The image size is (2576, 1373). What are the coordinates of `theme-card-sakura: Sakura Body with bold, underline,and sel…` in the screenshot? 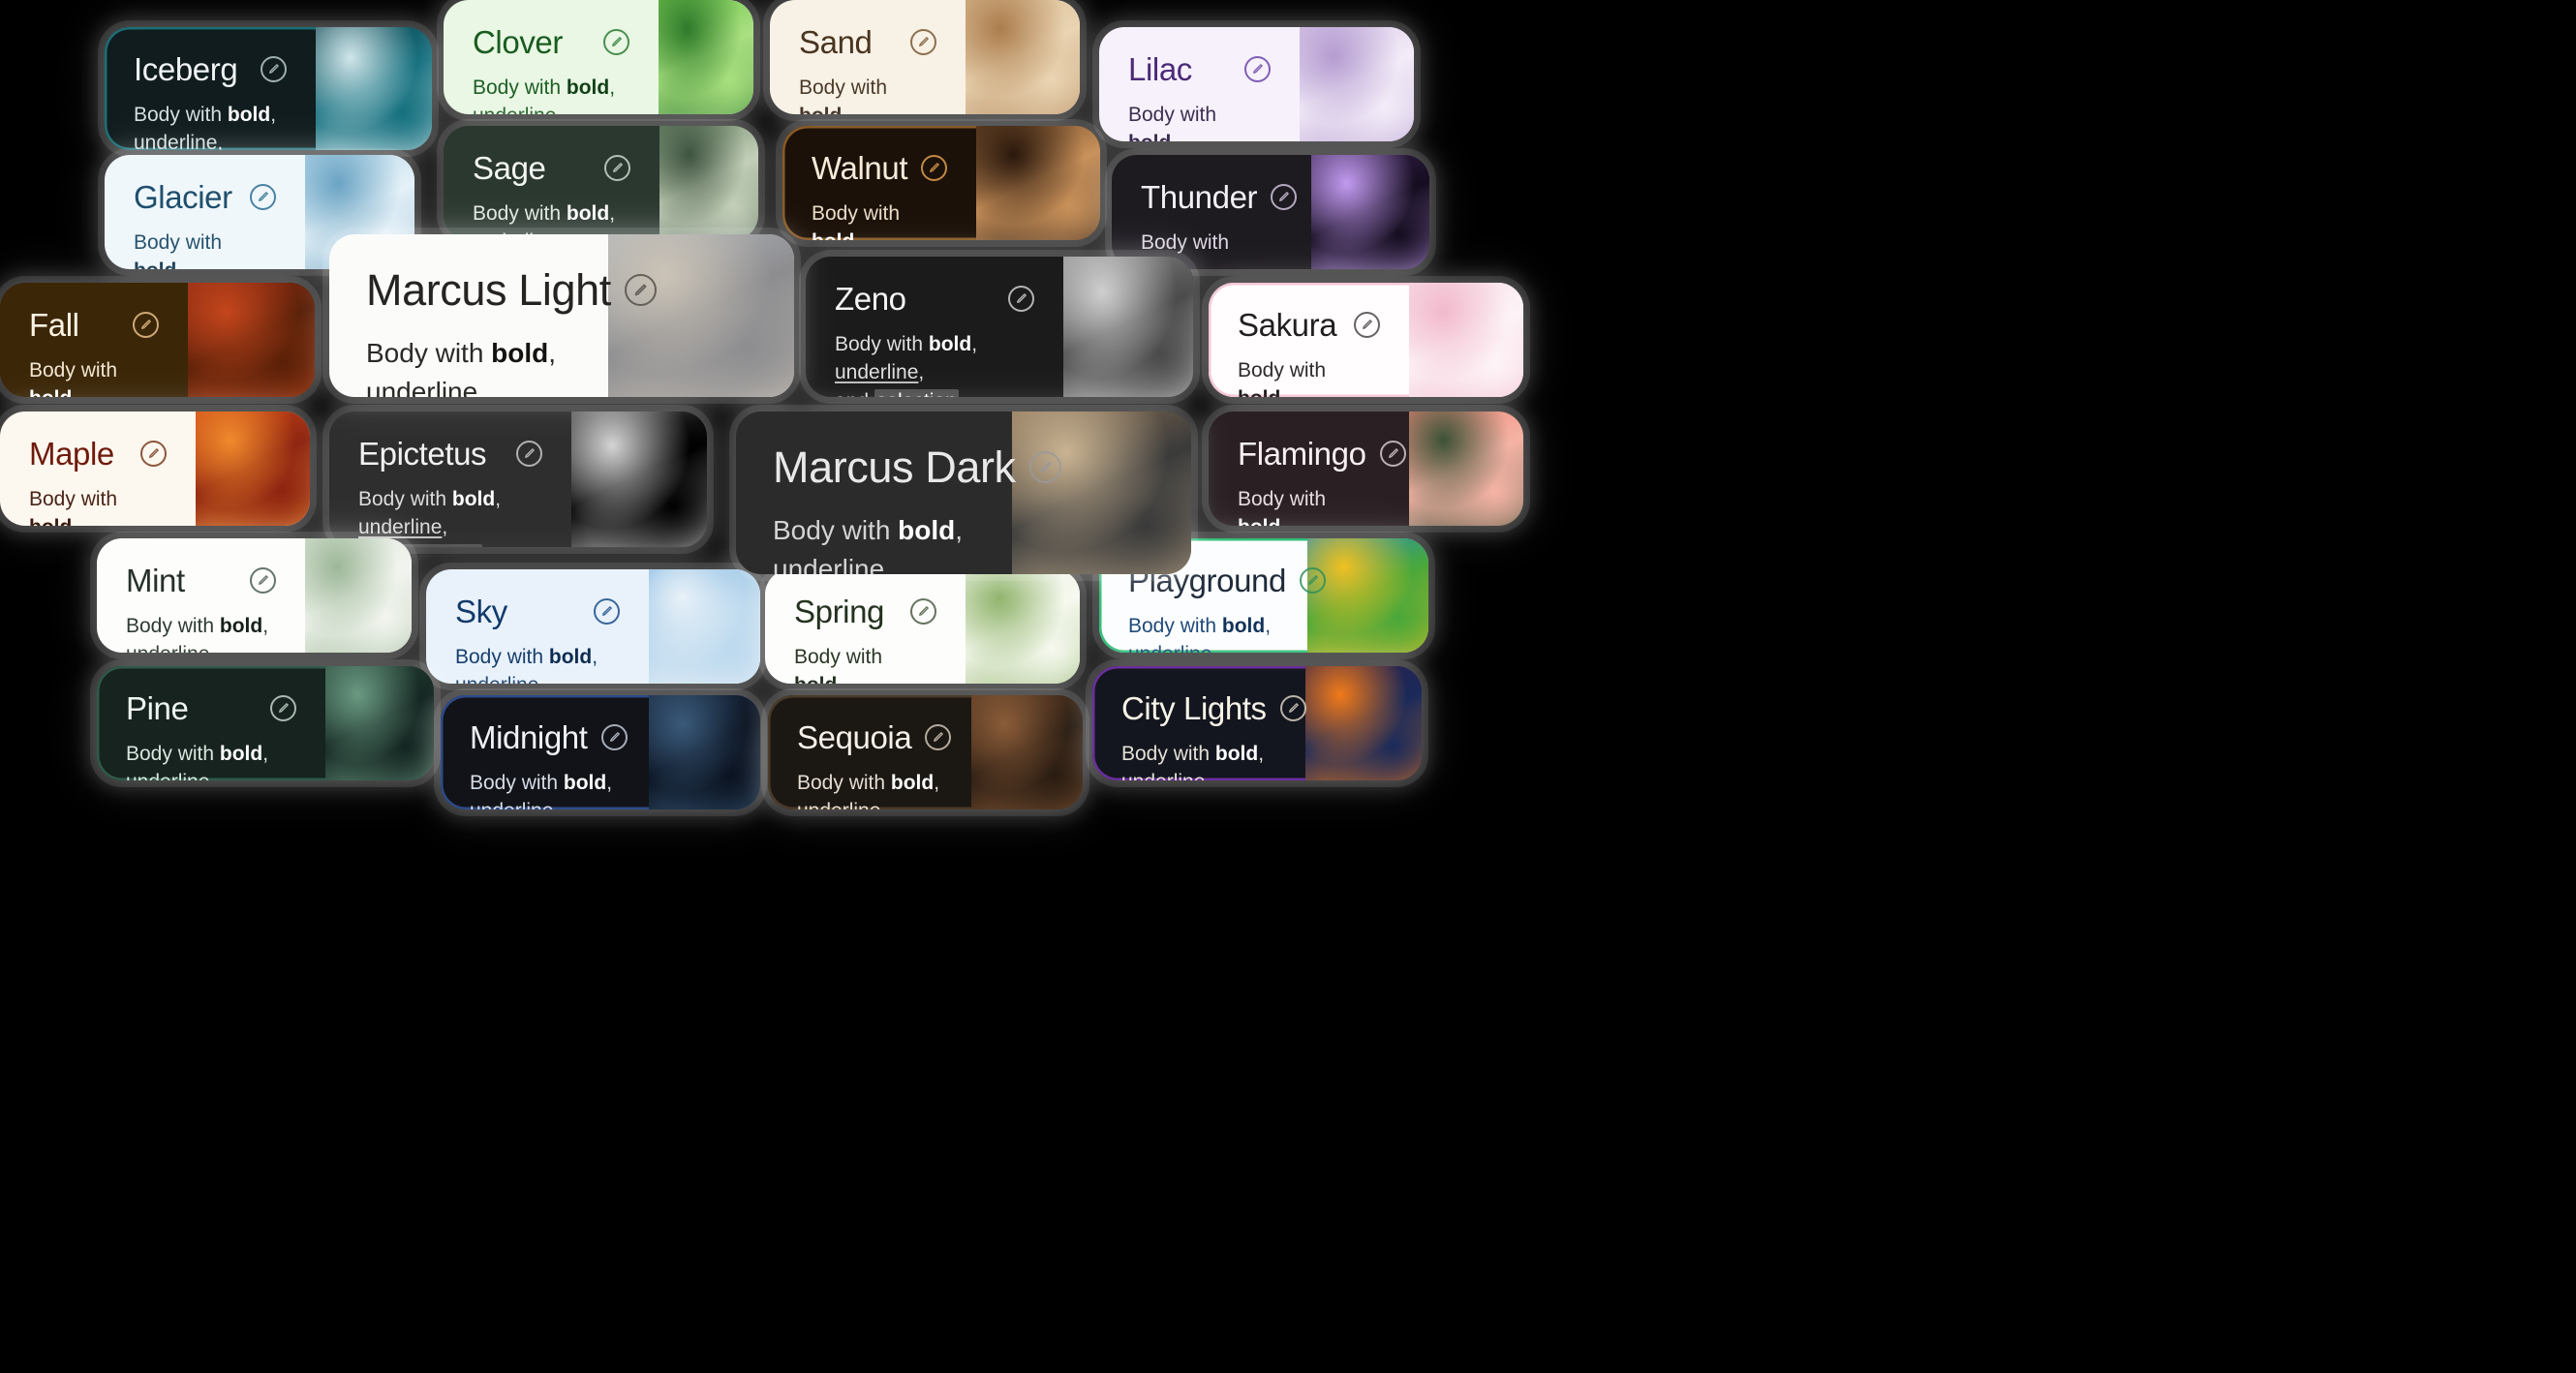 It's located at (1366, 340).